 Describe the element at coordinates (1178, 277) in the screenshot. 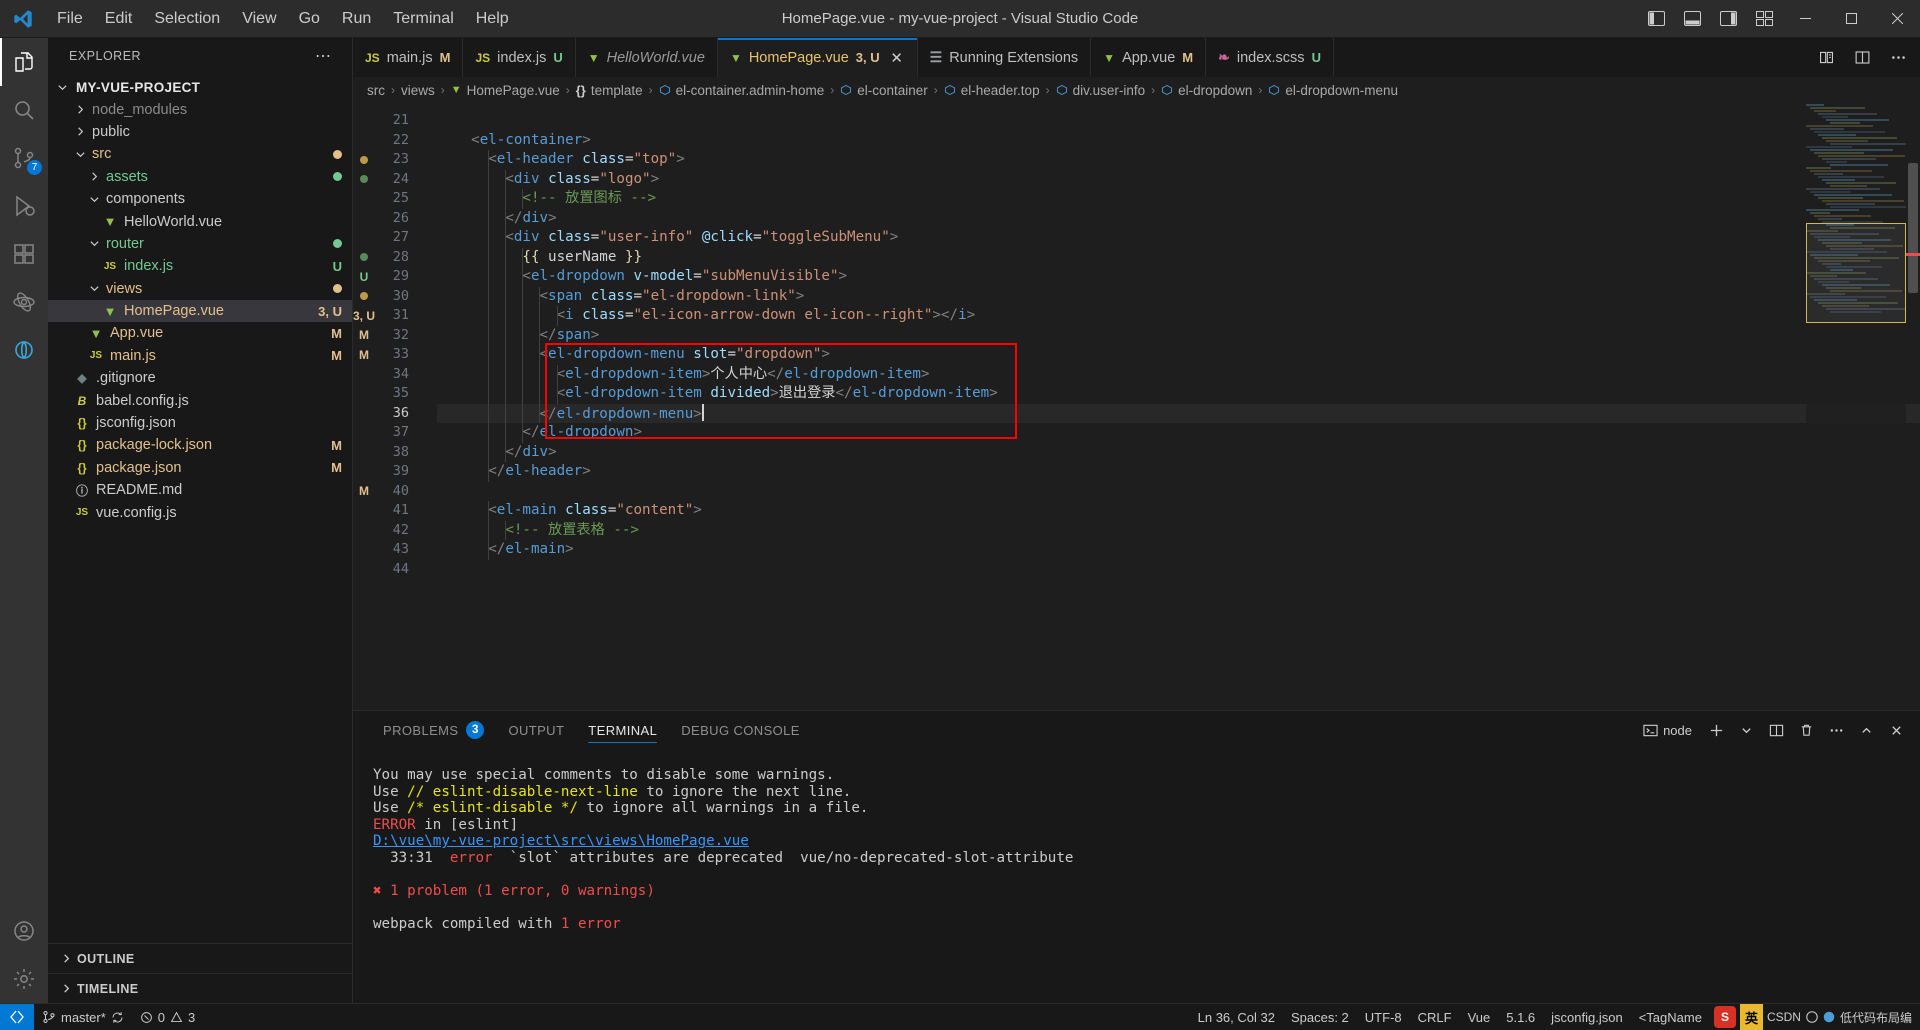

I see `code-line: <el-dropdown v-model="subMenuVisible">` at that location.